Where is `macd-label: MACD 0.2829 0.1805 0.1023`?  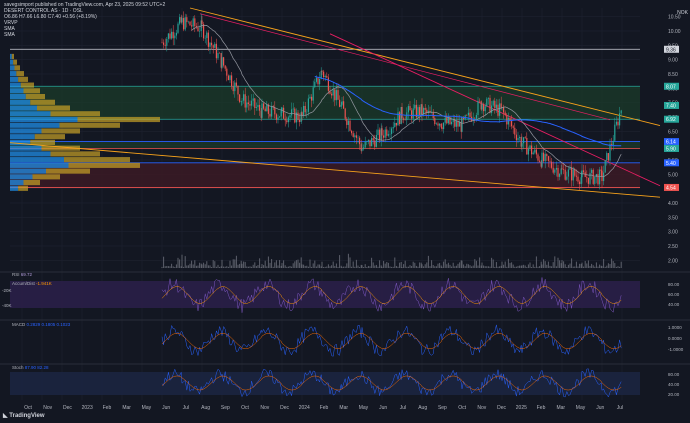
macd-label: MACD 0.2829 0.1805 0.1023 is located at coordinates (41, 324).